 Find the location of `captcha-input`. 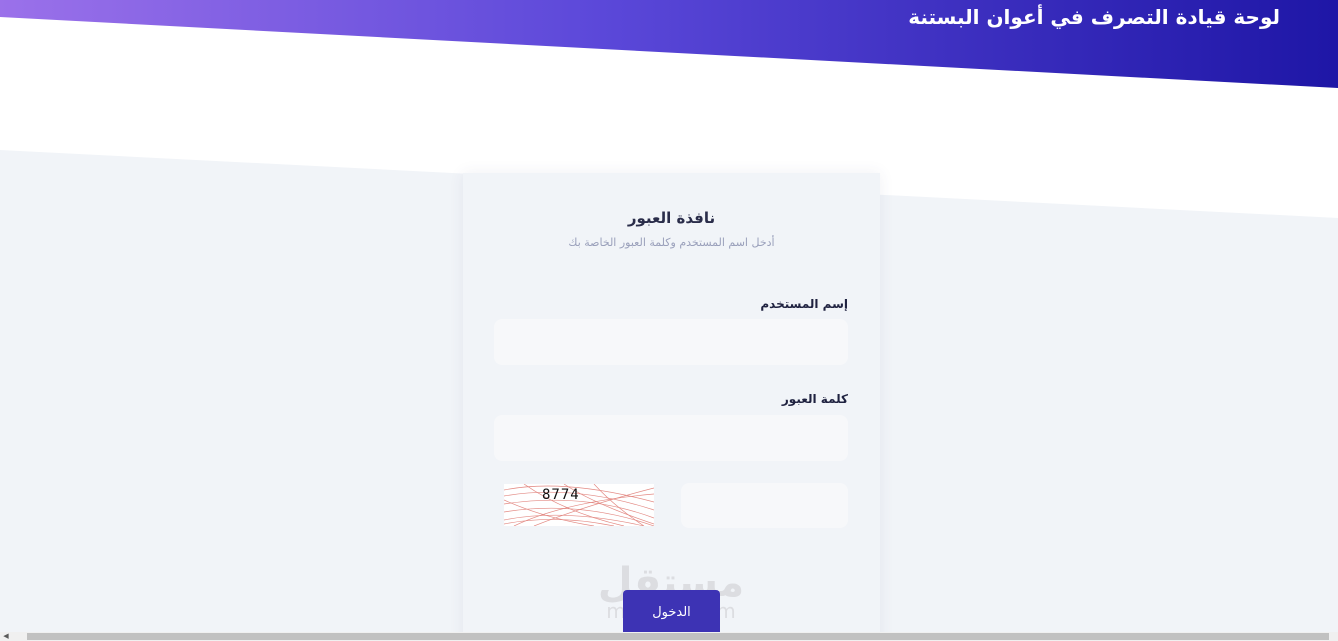

captcha-input is located at coordinates (764, 505).